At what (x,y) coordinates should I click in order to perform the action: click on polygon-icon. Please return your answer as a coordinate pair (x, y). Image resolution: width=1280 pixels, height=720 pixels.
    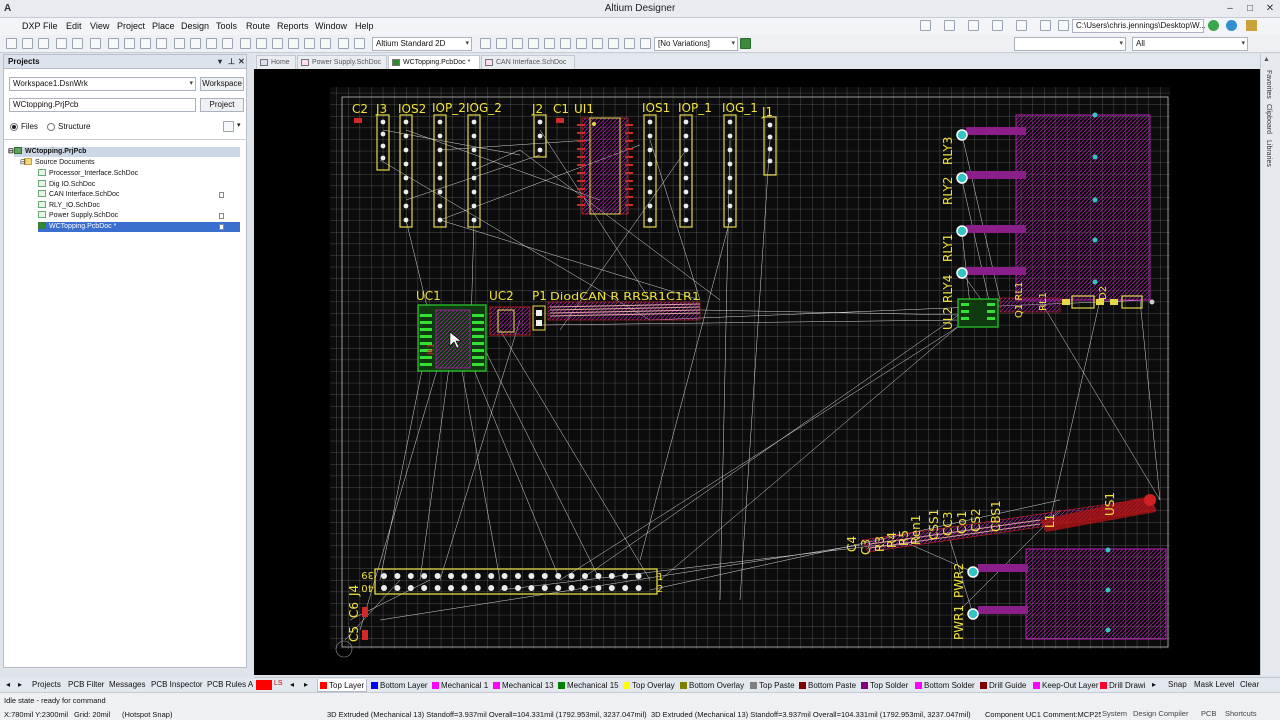
    Looking at the image, I should click on (597, 43).